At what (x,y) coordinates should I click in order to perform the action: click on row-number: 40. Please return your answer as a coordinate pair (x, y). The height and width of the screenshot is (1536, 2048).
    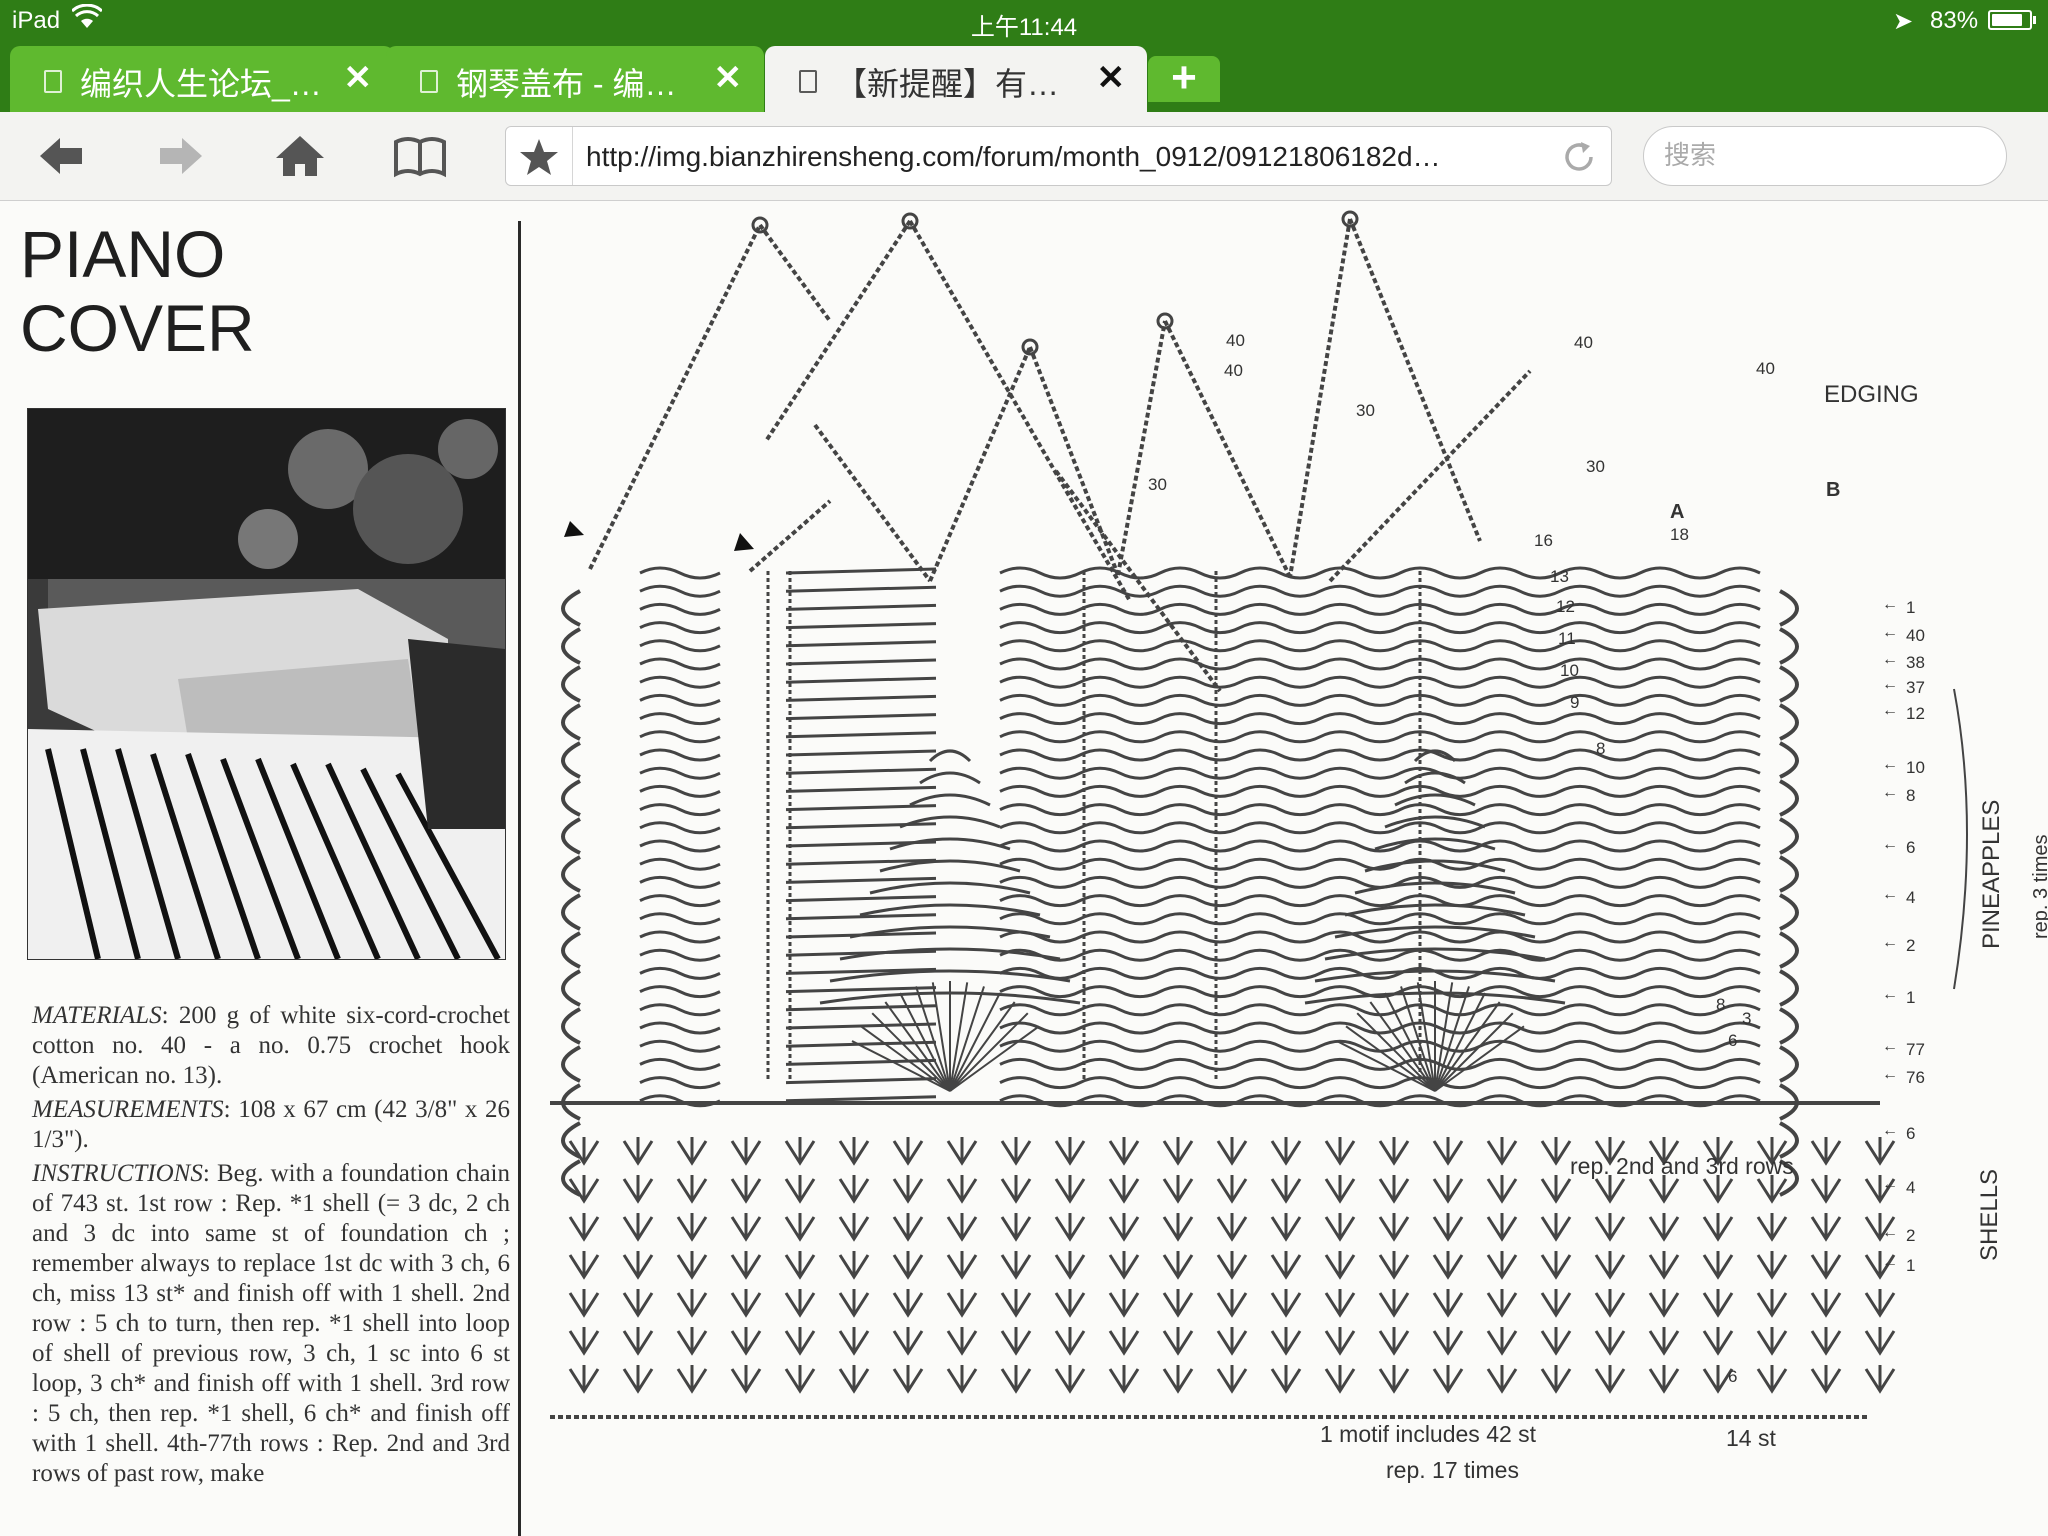
    Looking at the image, I should click on (1915, 635).